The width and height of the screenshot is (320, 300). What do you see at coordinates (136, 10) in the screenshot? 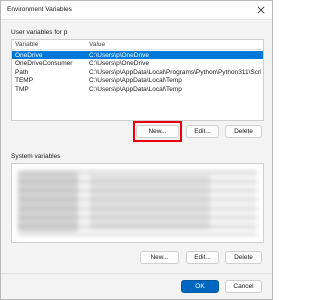
I see `title-bar: Environment Variables` at bounding box center [136, 10].